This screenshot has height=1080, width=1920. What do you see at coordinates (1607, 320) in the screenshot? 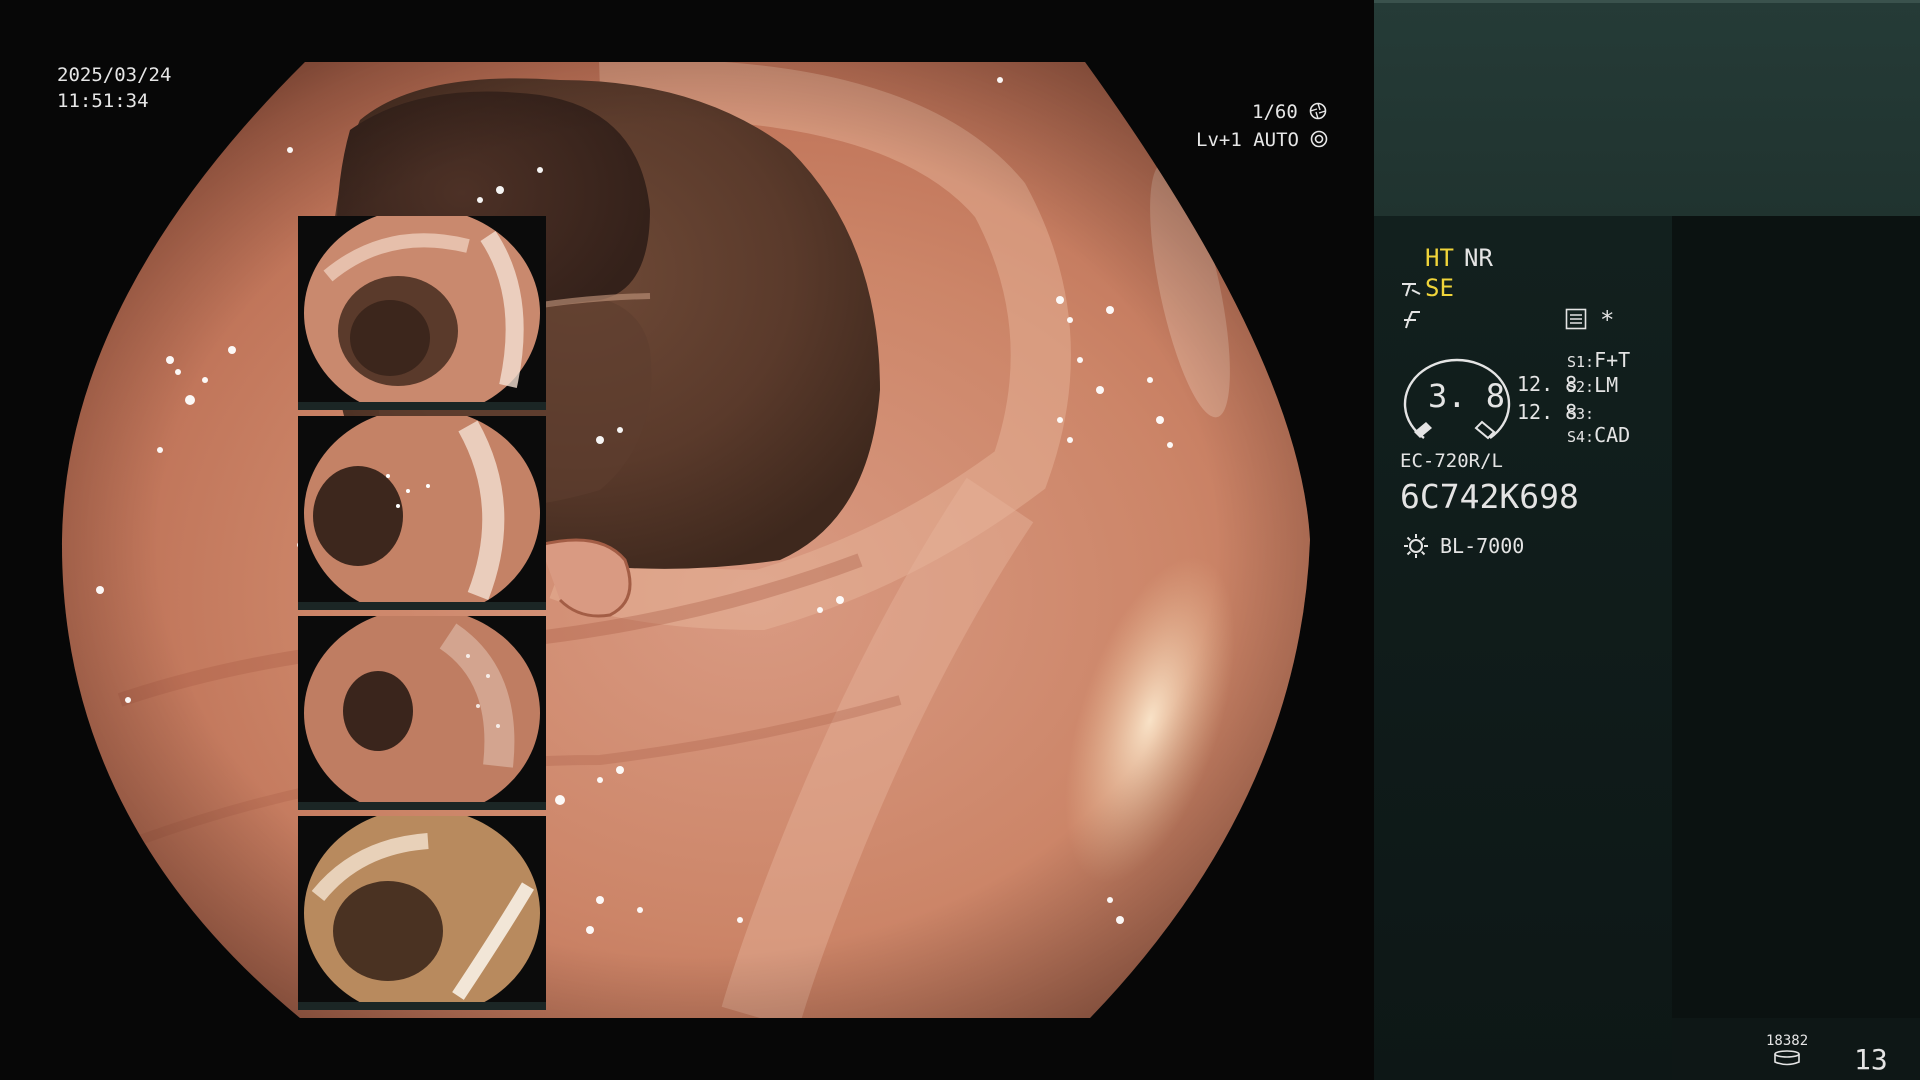
I see `asterisk-icon: *` at bounding box center [1607, 320].